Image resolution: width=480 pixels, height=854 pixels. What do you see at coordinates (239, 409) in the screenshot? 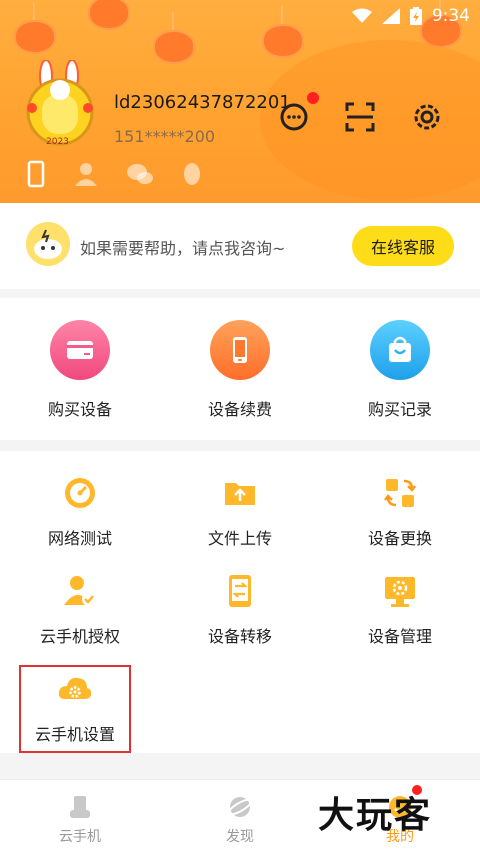
I see `device-renewal-label: 设备续费` at bounding box center [239, 409].